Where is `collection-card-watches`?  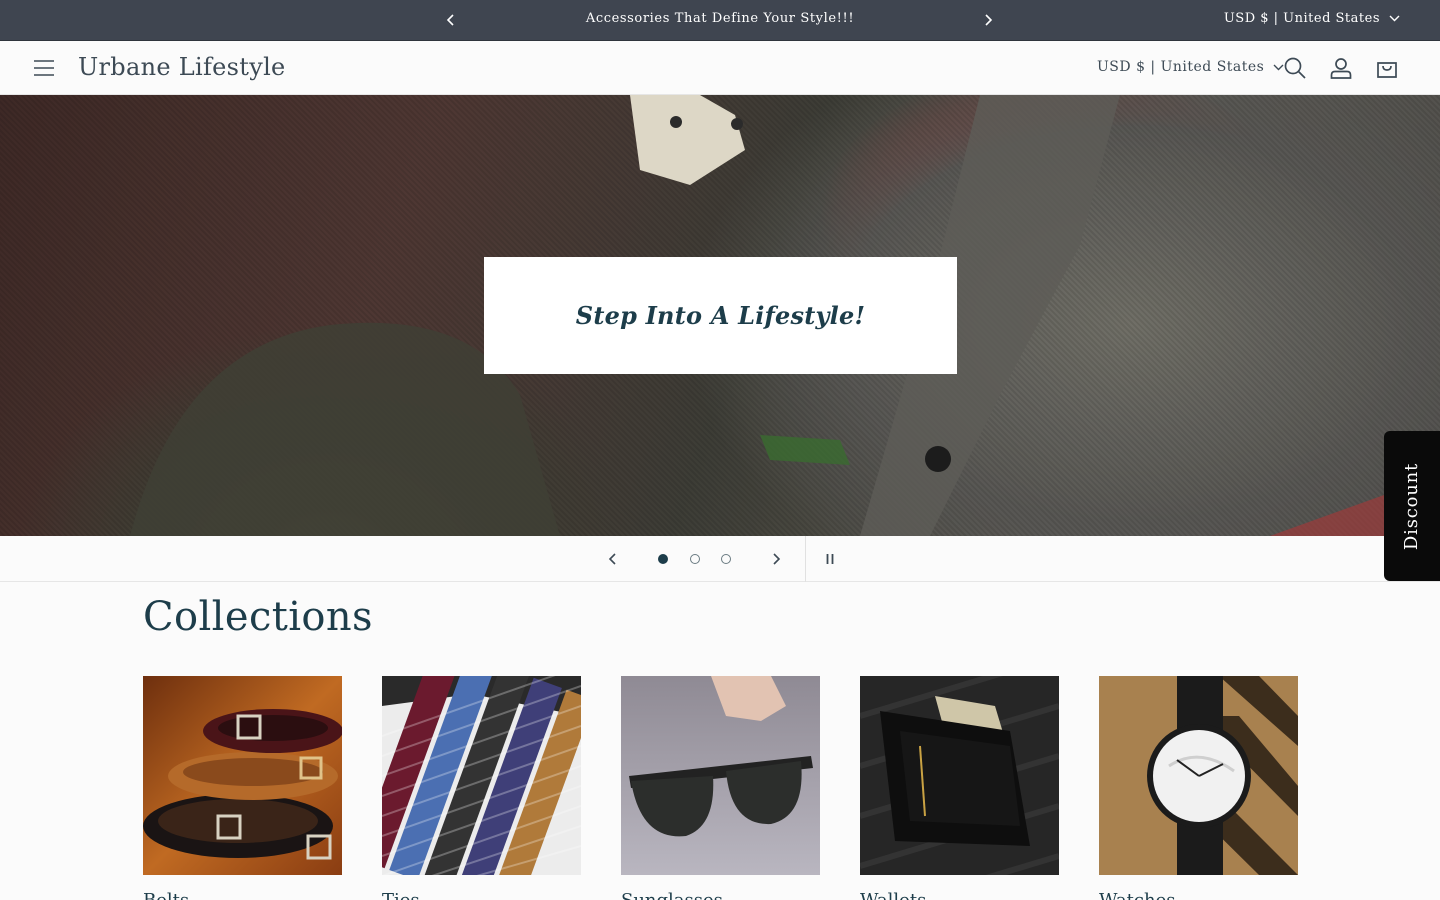 collection-card-watches is located at coordinates (1198, 775).